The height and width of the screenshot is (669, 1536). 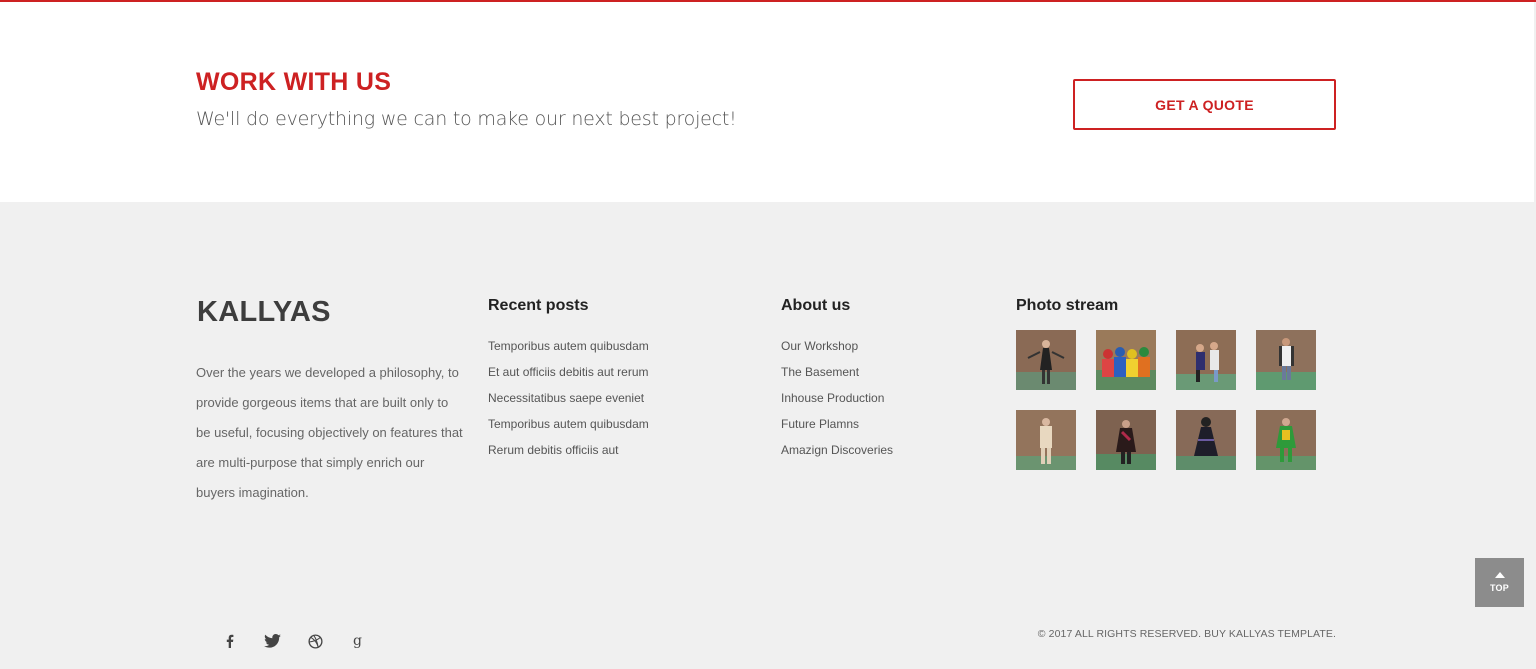 I want to click on top-label: TOP, so click(x=1499, y=588).